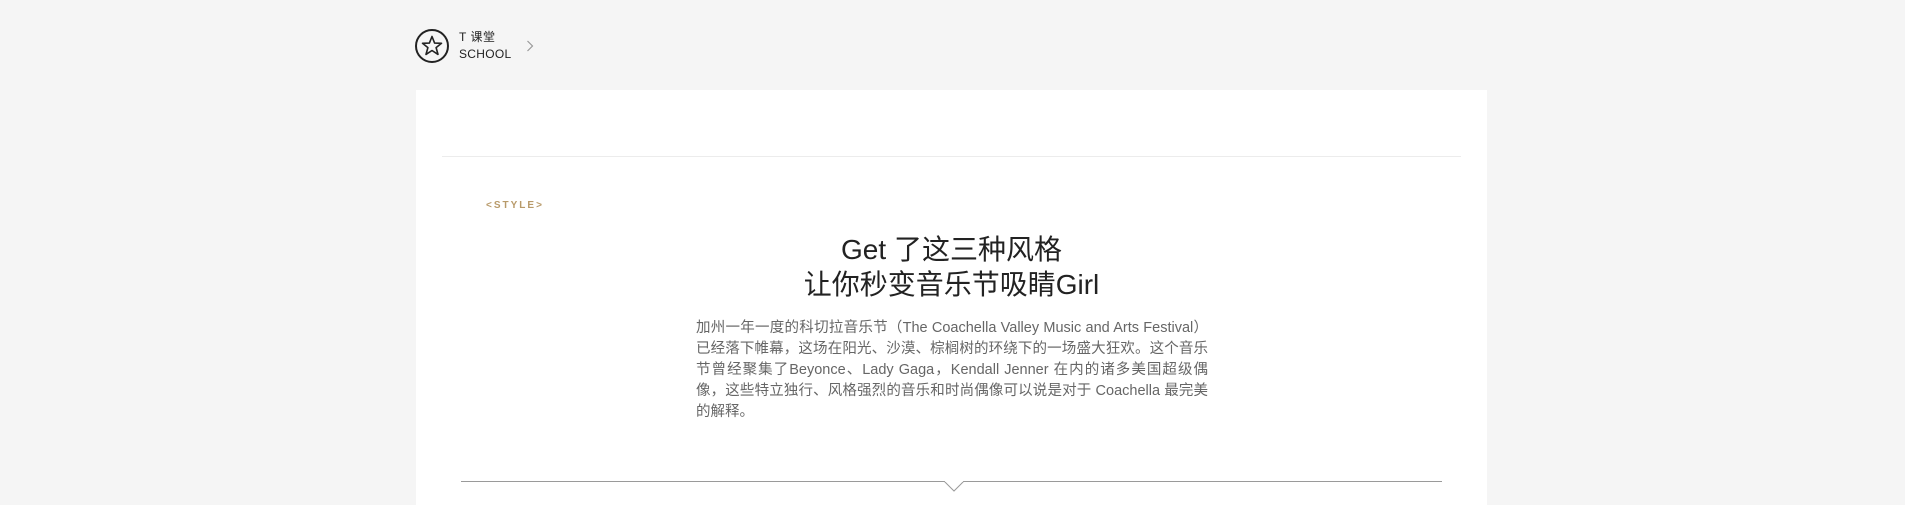  Describe the element at coordinates (477, 37) in the screenshot. I see `brand-title: T 课堂` at that location.